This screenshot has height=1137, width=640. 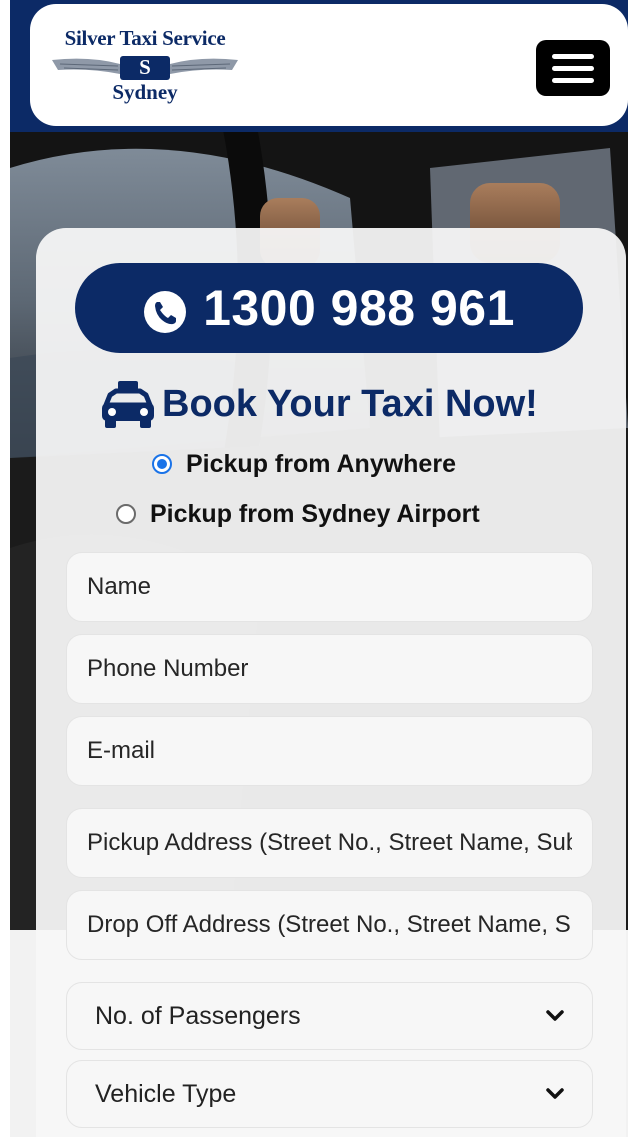 I want to click on name-input, so click(x=329, y=587).